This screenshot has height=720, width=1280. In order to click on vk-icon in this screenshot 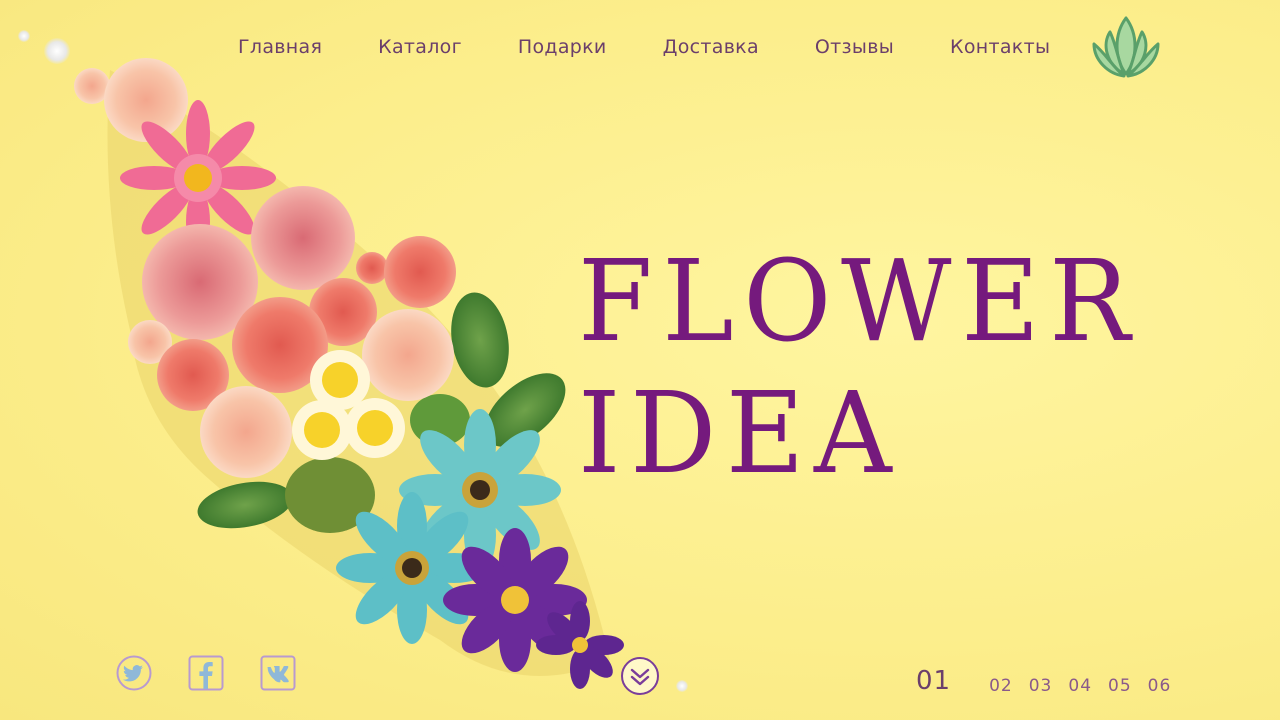, I will do `click(278, 673)`.